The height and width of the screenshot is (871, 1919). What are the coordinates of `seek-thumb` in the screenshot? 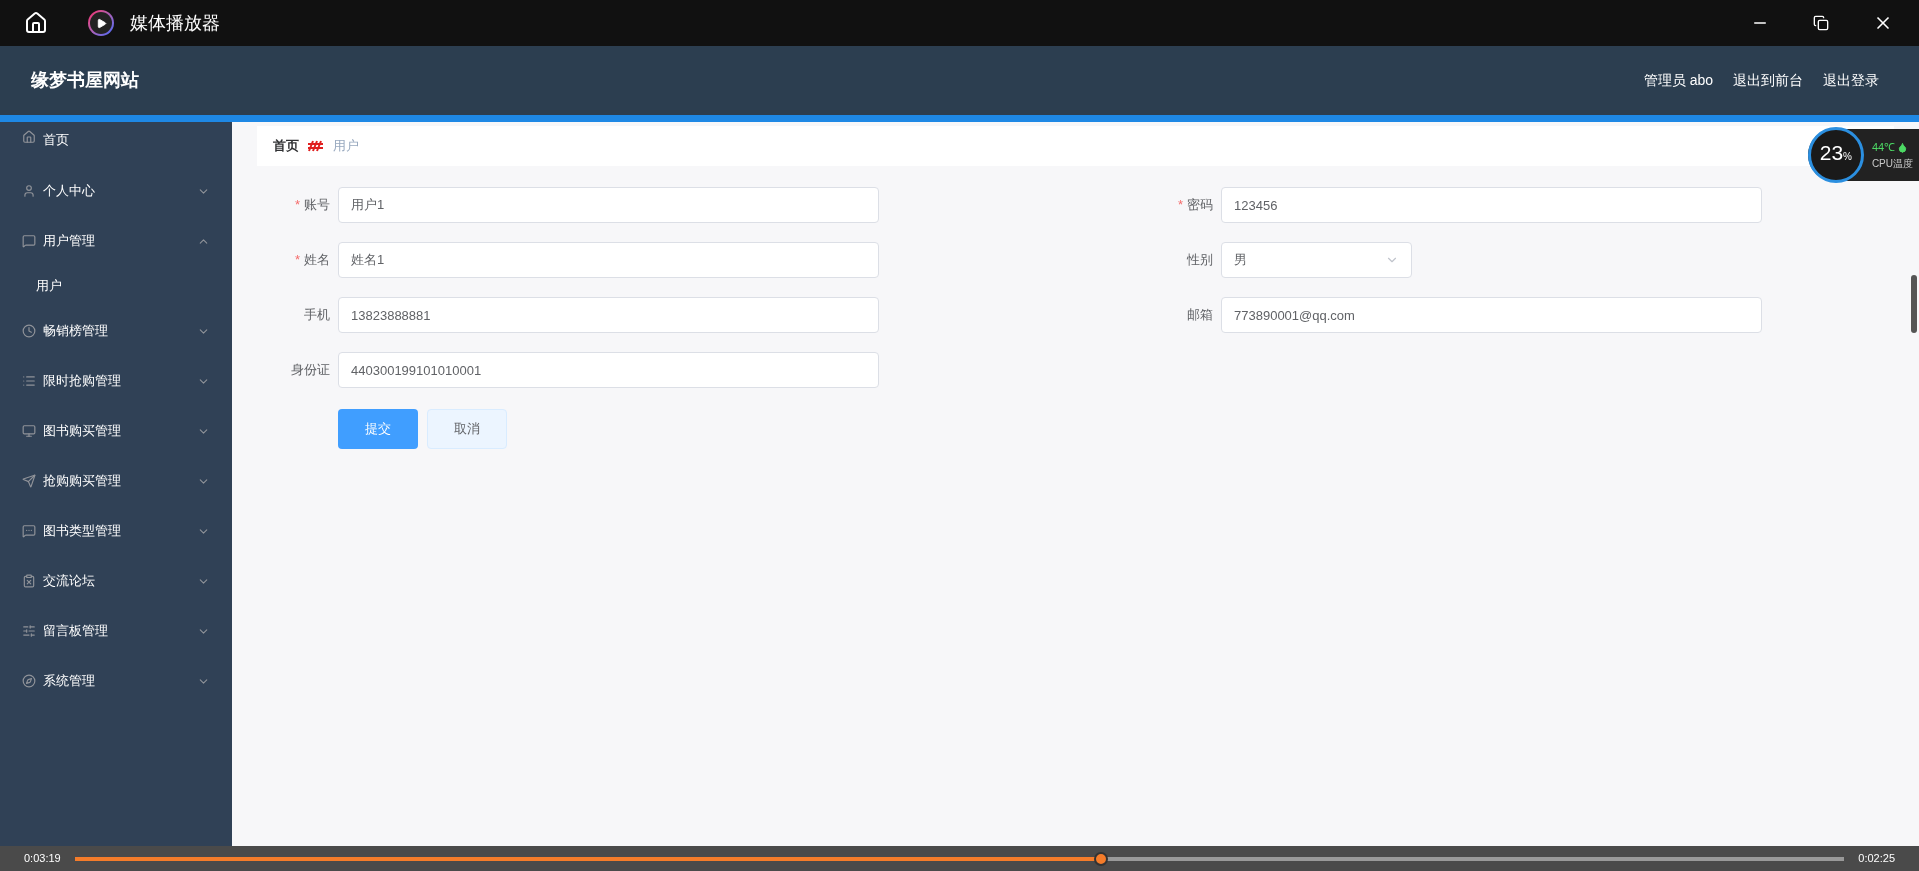 It's located at (1101, 858).